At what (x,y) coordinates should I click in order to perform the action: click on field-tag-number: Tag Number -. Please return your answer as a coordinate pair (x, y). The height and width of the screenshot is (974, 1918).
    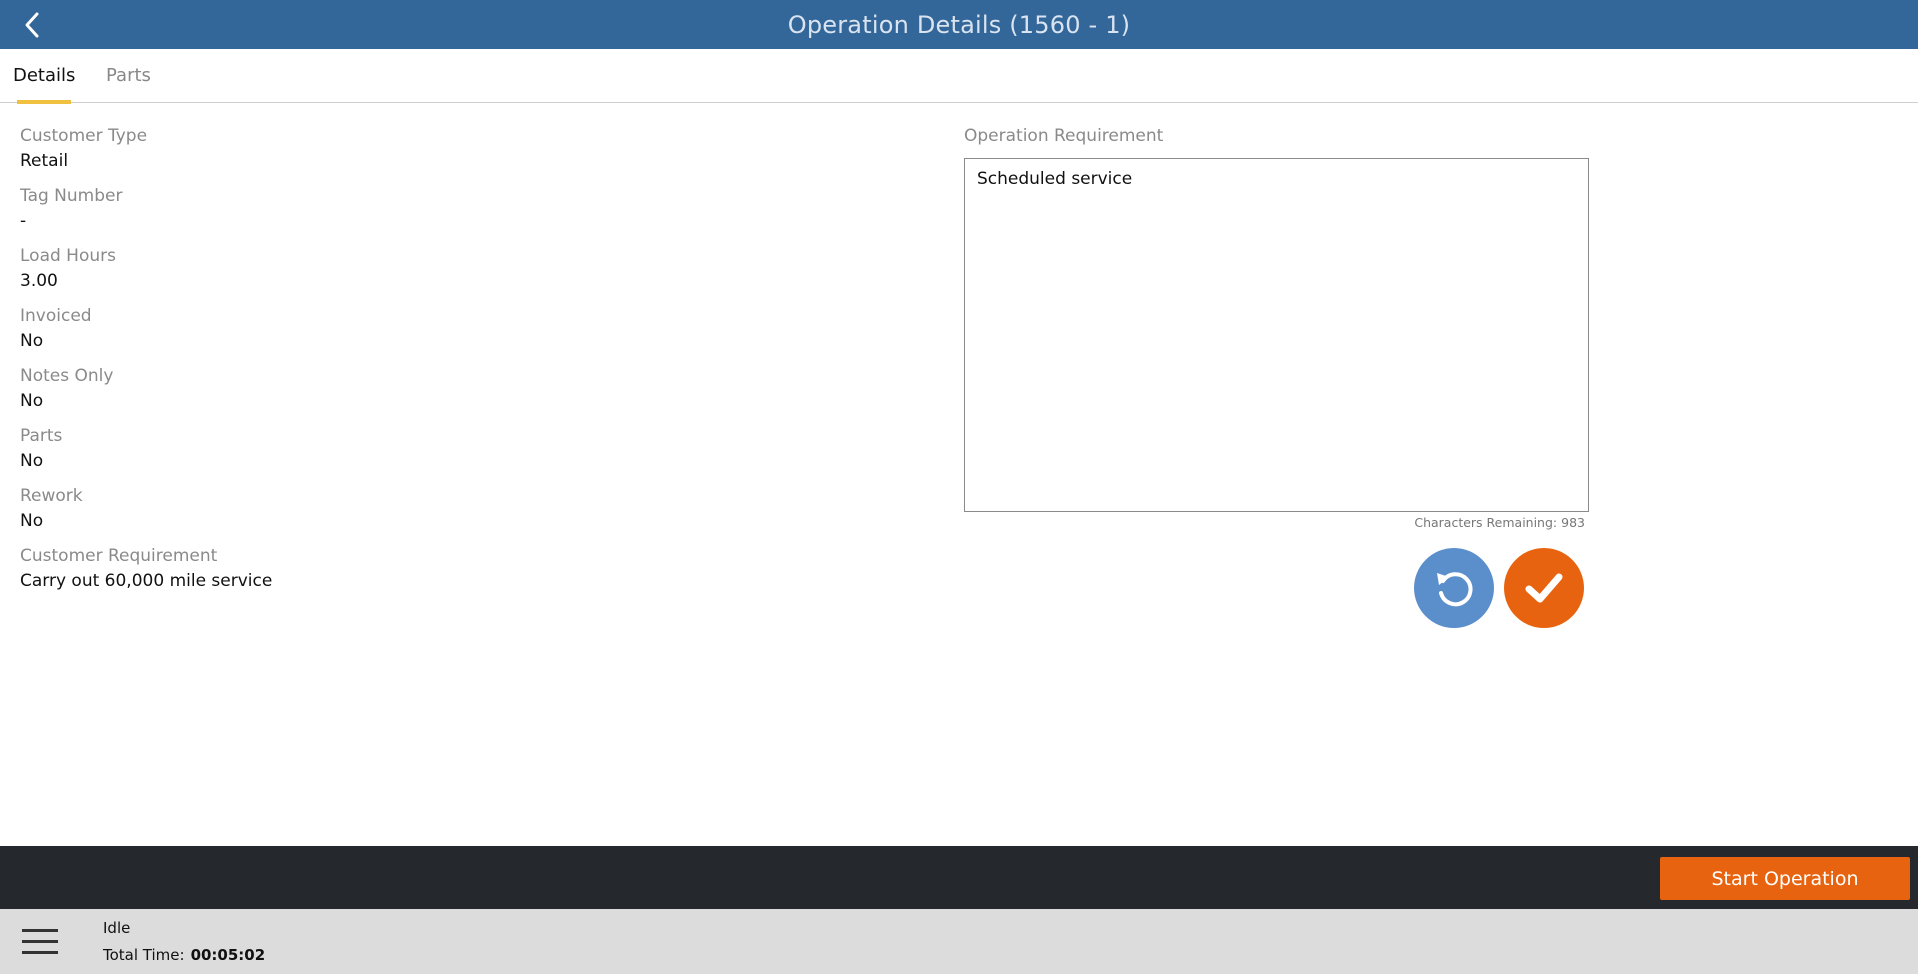
    Looking at the image, I should click on (71, 209).